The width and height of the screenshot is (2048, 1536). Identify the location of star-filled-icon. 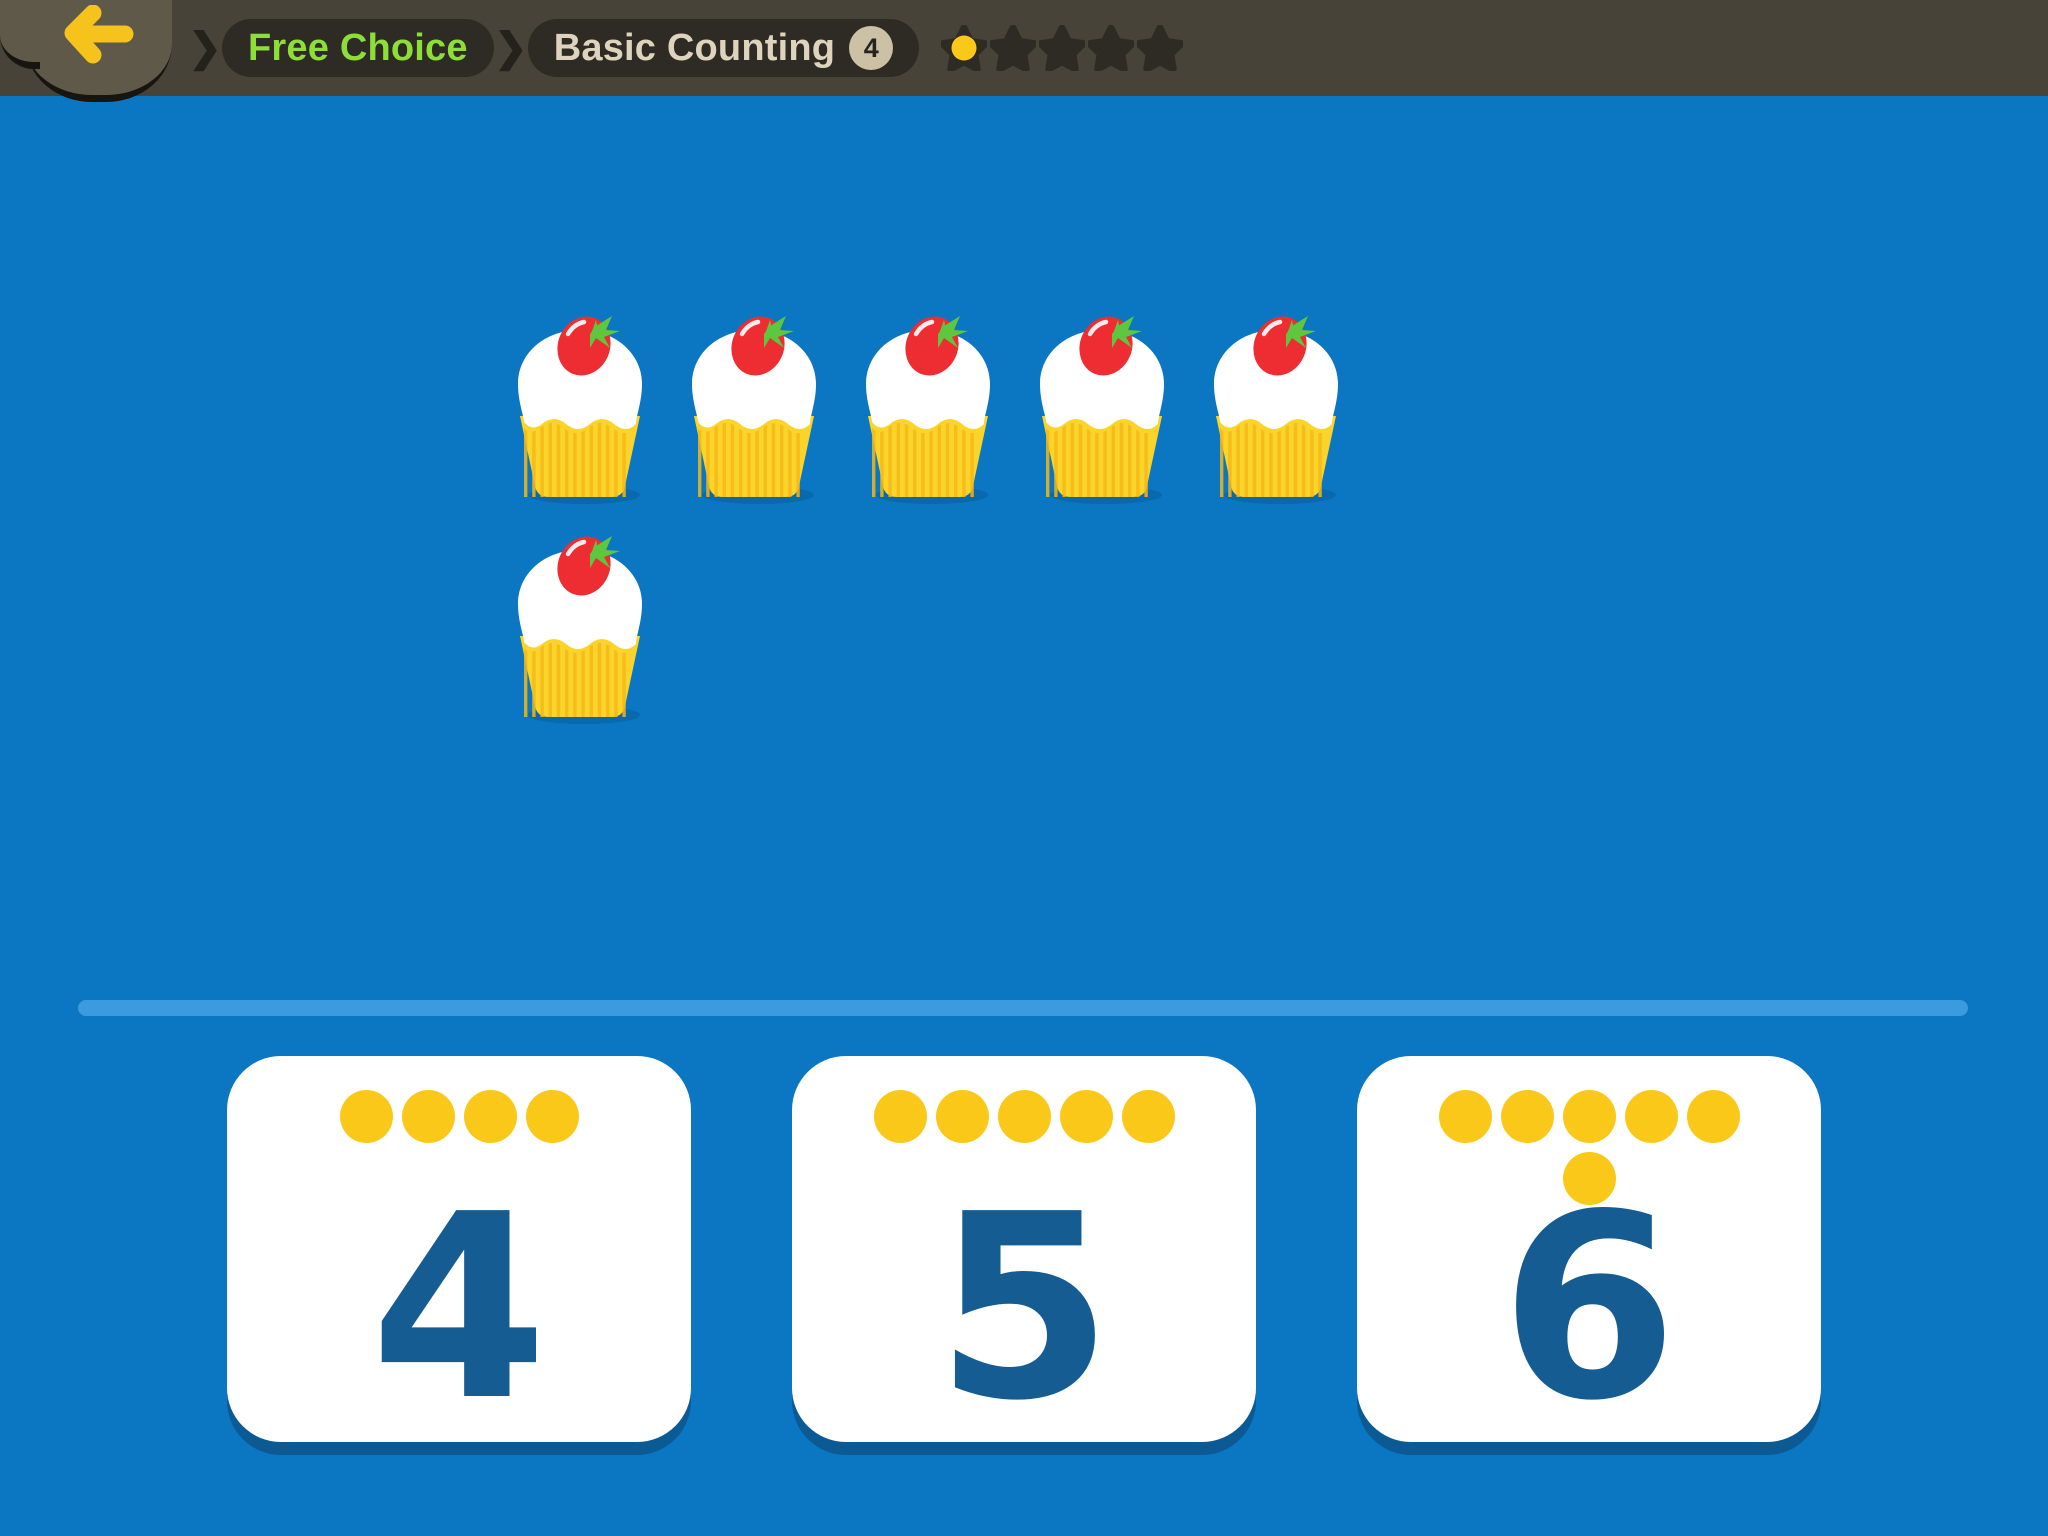
(964, 48).